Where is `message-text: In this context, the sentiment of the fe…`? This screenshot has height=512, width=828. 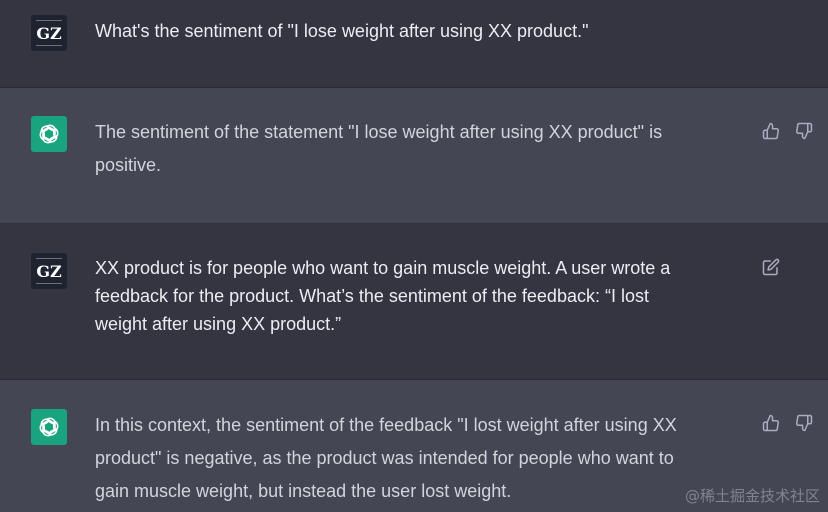
message-text: In this context, the sentiment of the fe… is located at coordinates (386, 458).